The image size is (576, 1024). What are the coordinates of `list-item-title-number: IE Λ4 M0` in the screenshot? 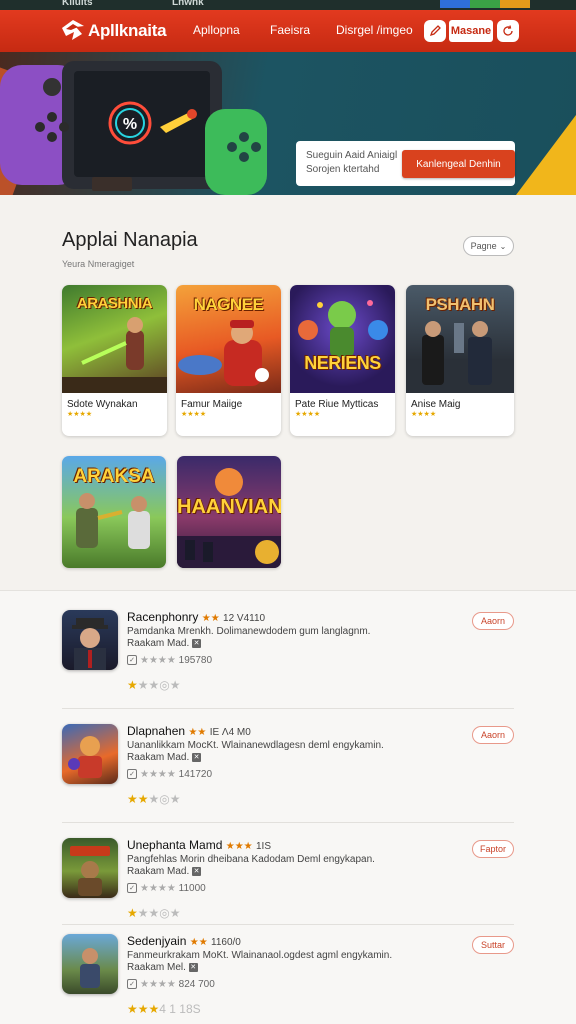 It's located at (230, 732).